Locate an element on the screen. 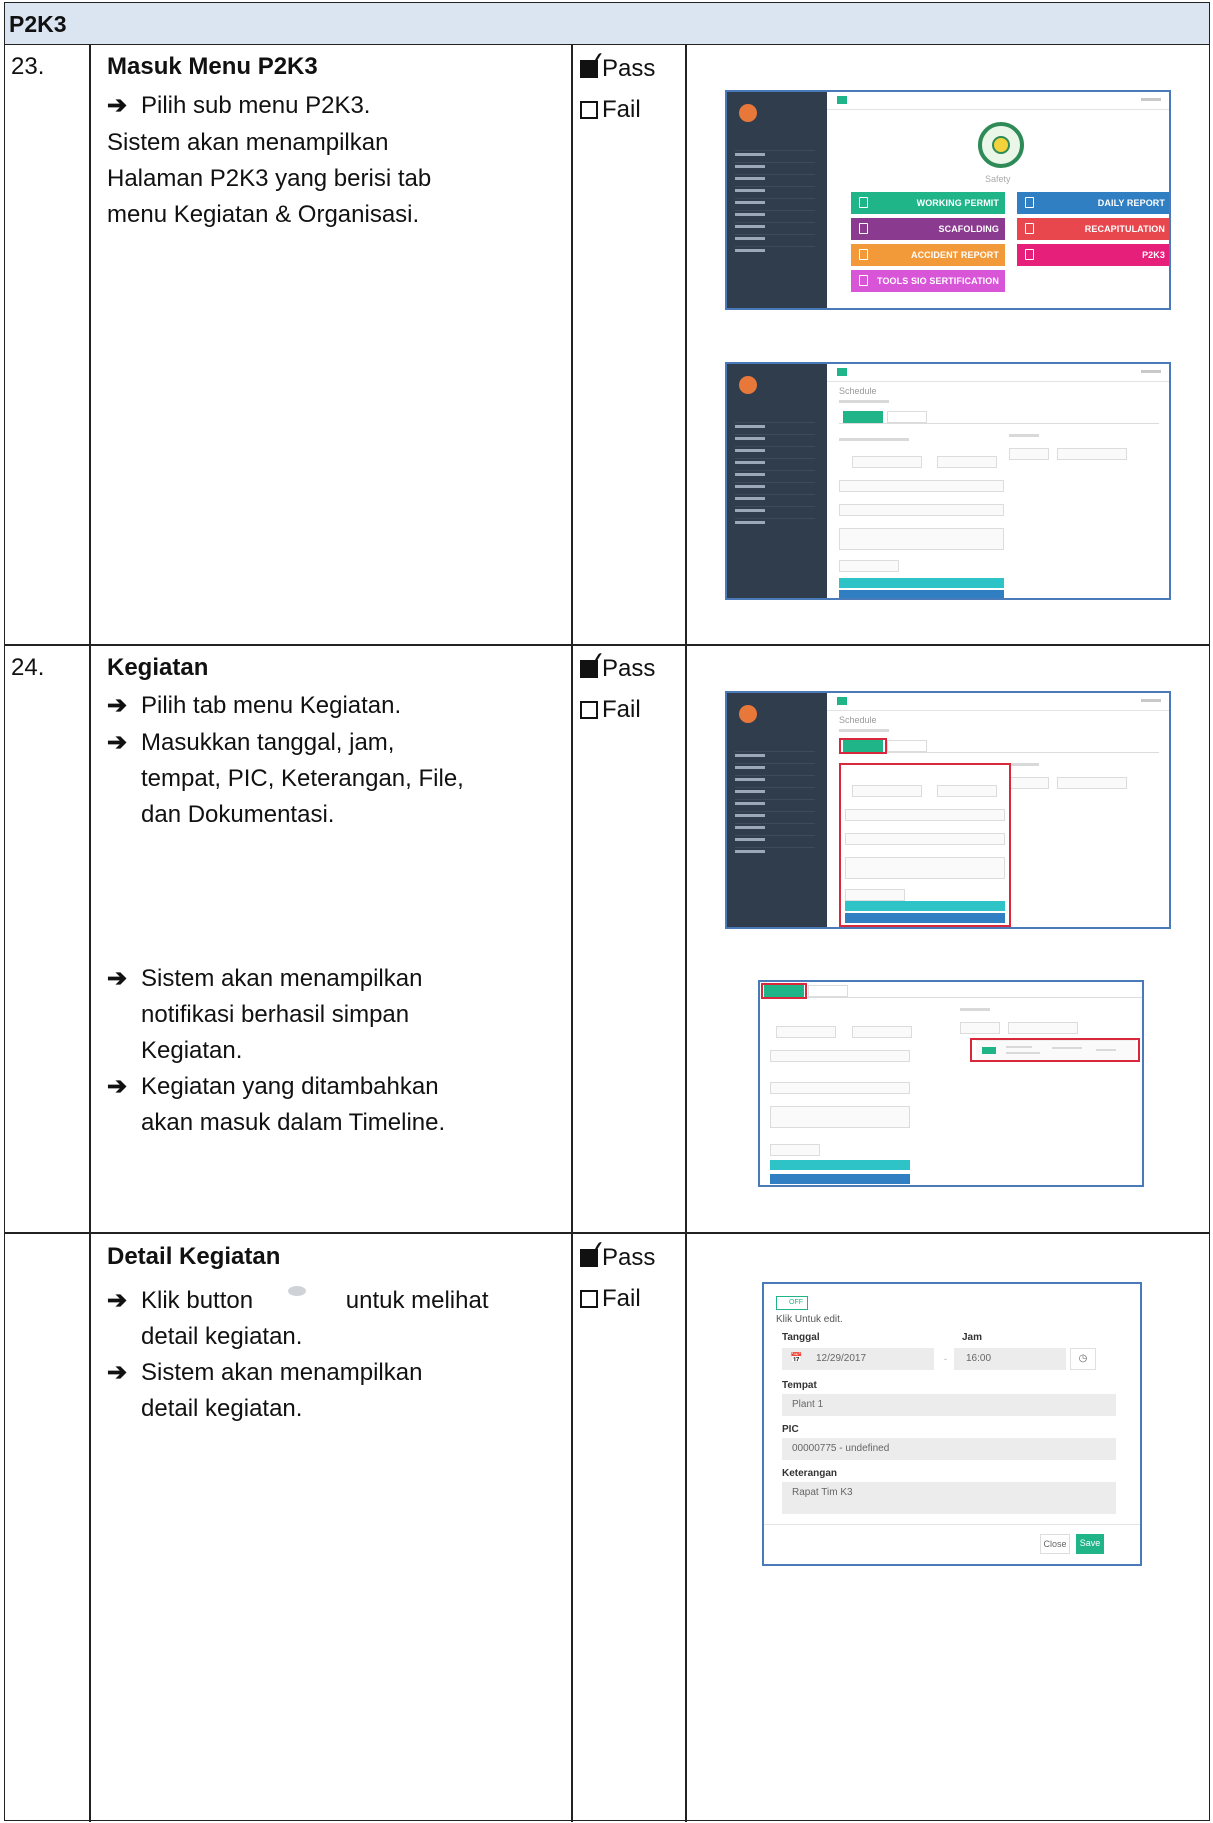 This screenshot has width=1213, height=1823. safety-logo is located at coordinates (1001, 145).